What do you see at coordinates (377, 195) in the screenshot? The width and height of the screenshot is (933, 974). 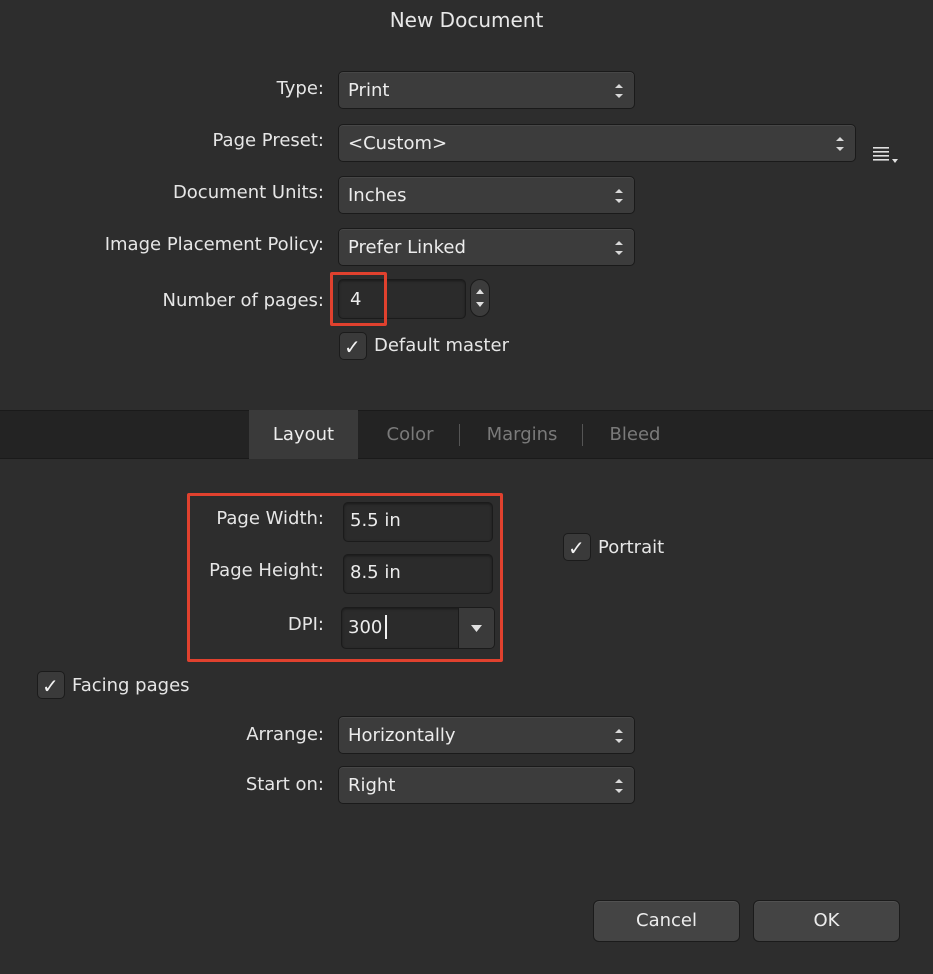 I see `document-units-value: Inches` at bounding box center [377, 195].